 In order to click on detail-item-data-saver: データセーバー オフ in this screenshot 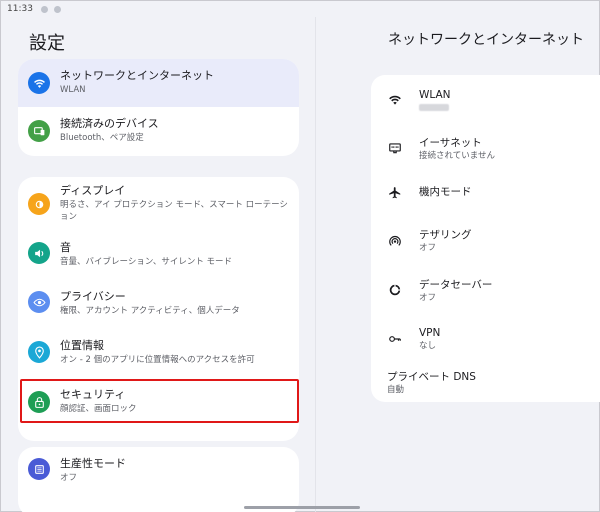, I will do `click(485, 289)`.